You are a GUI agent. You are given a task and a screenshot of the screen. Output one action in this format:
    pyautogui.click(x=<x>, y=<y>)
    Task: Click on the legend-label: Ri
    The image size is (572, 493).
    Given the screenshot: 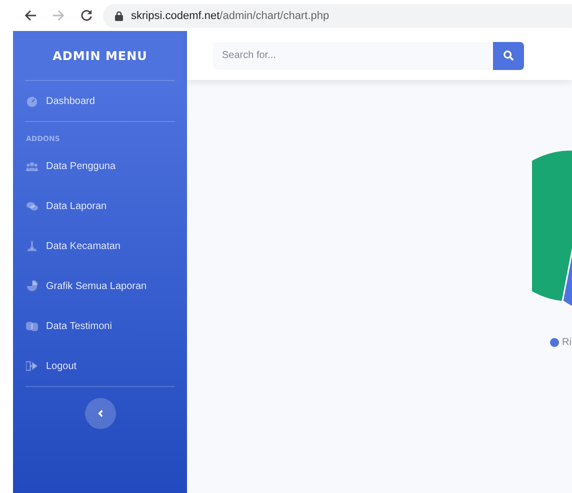 What is the action you would take?
    pyautogui.click(x=567, y=342)
    